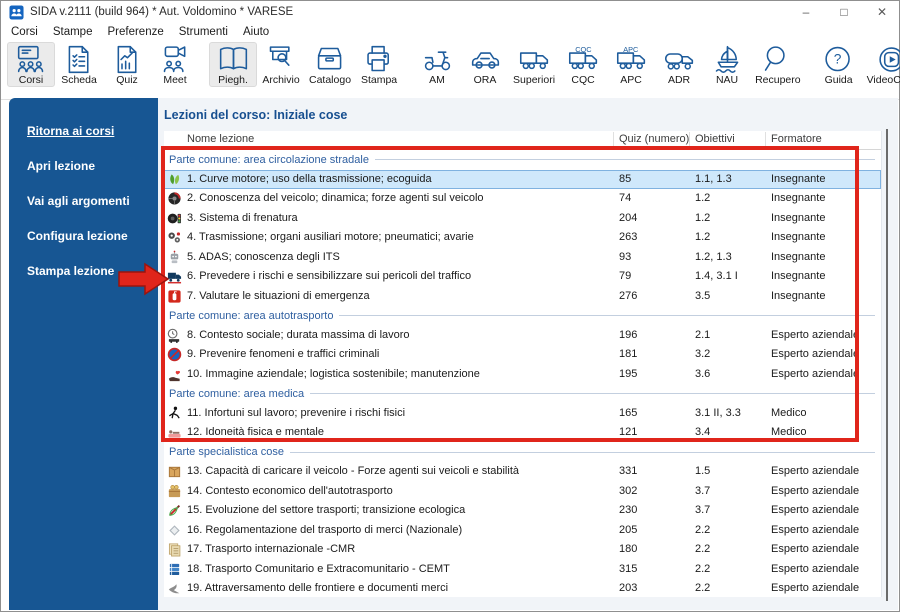 The height and width of the screenshot is (612, 900). Describe the element at coordinates (83, 166) in the screenshot. I see `sidebar-item-apri-lezione: Apri lezione` at that location.